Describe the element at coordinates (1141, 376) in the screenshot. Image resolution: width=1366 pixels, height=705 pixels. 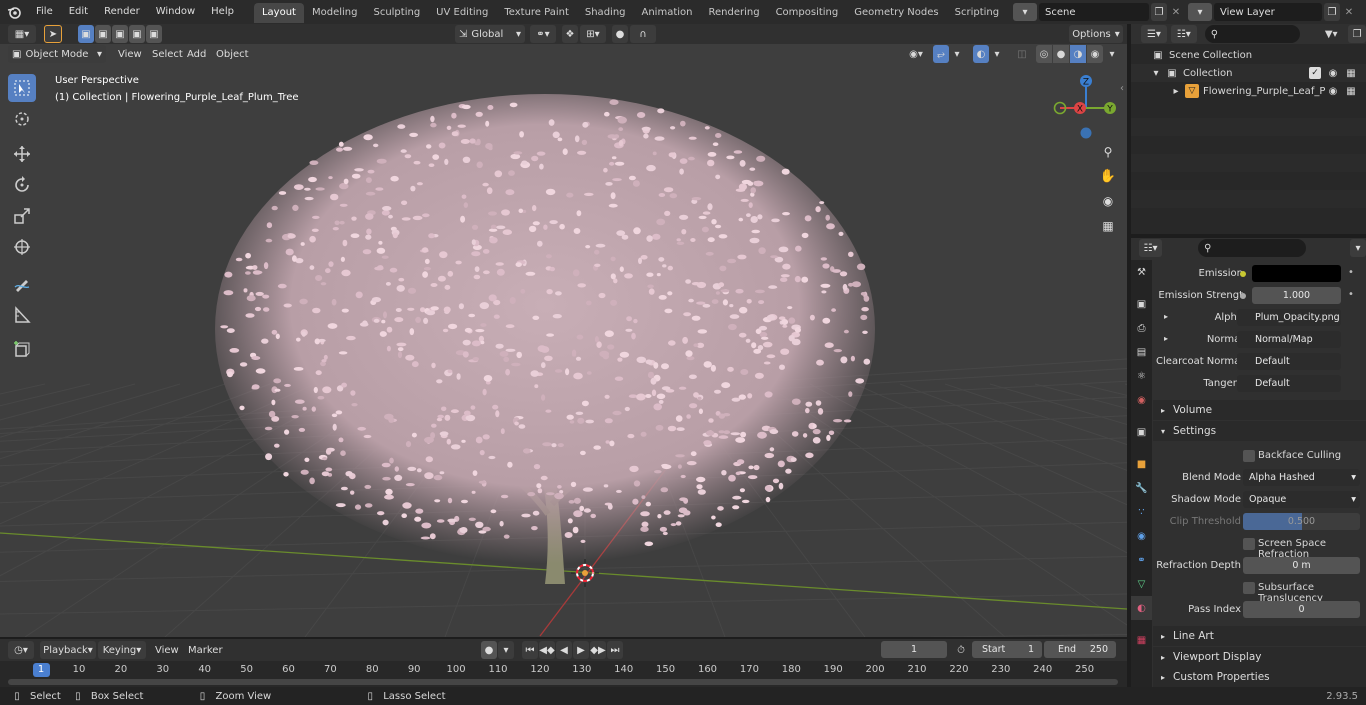
I see `tab-scene-icon: ⚛` at that location.